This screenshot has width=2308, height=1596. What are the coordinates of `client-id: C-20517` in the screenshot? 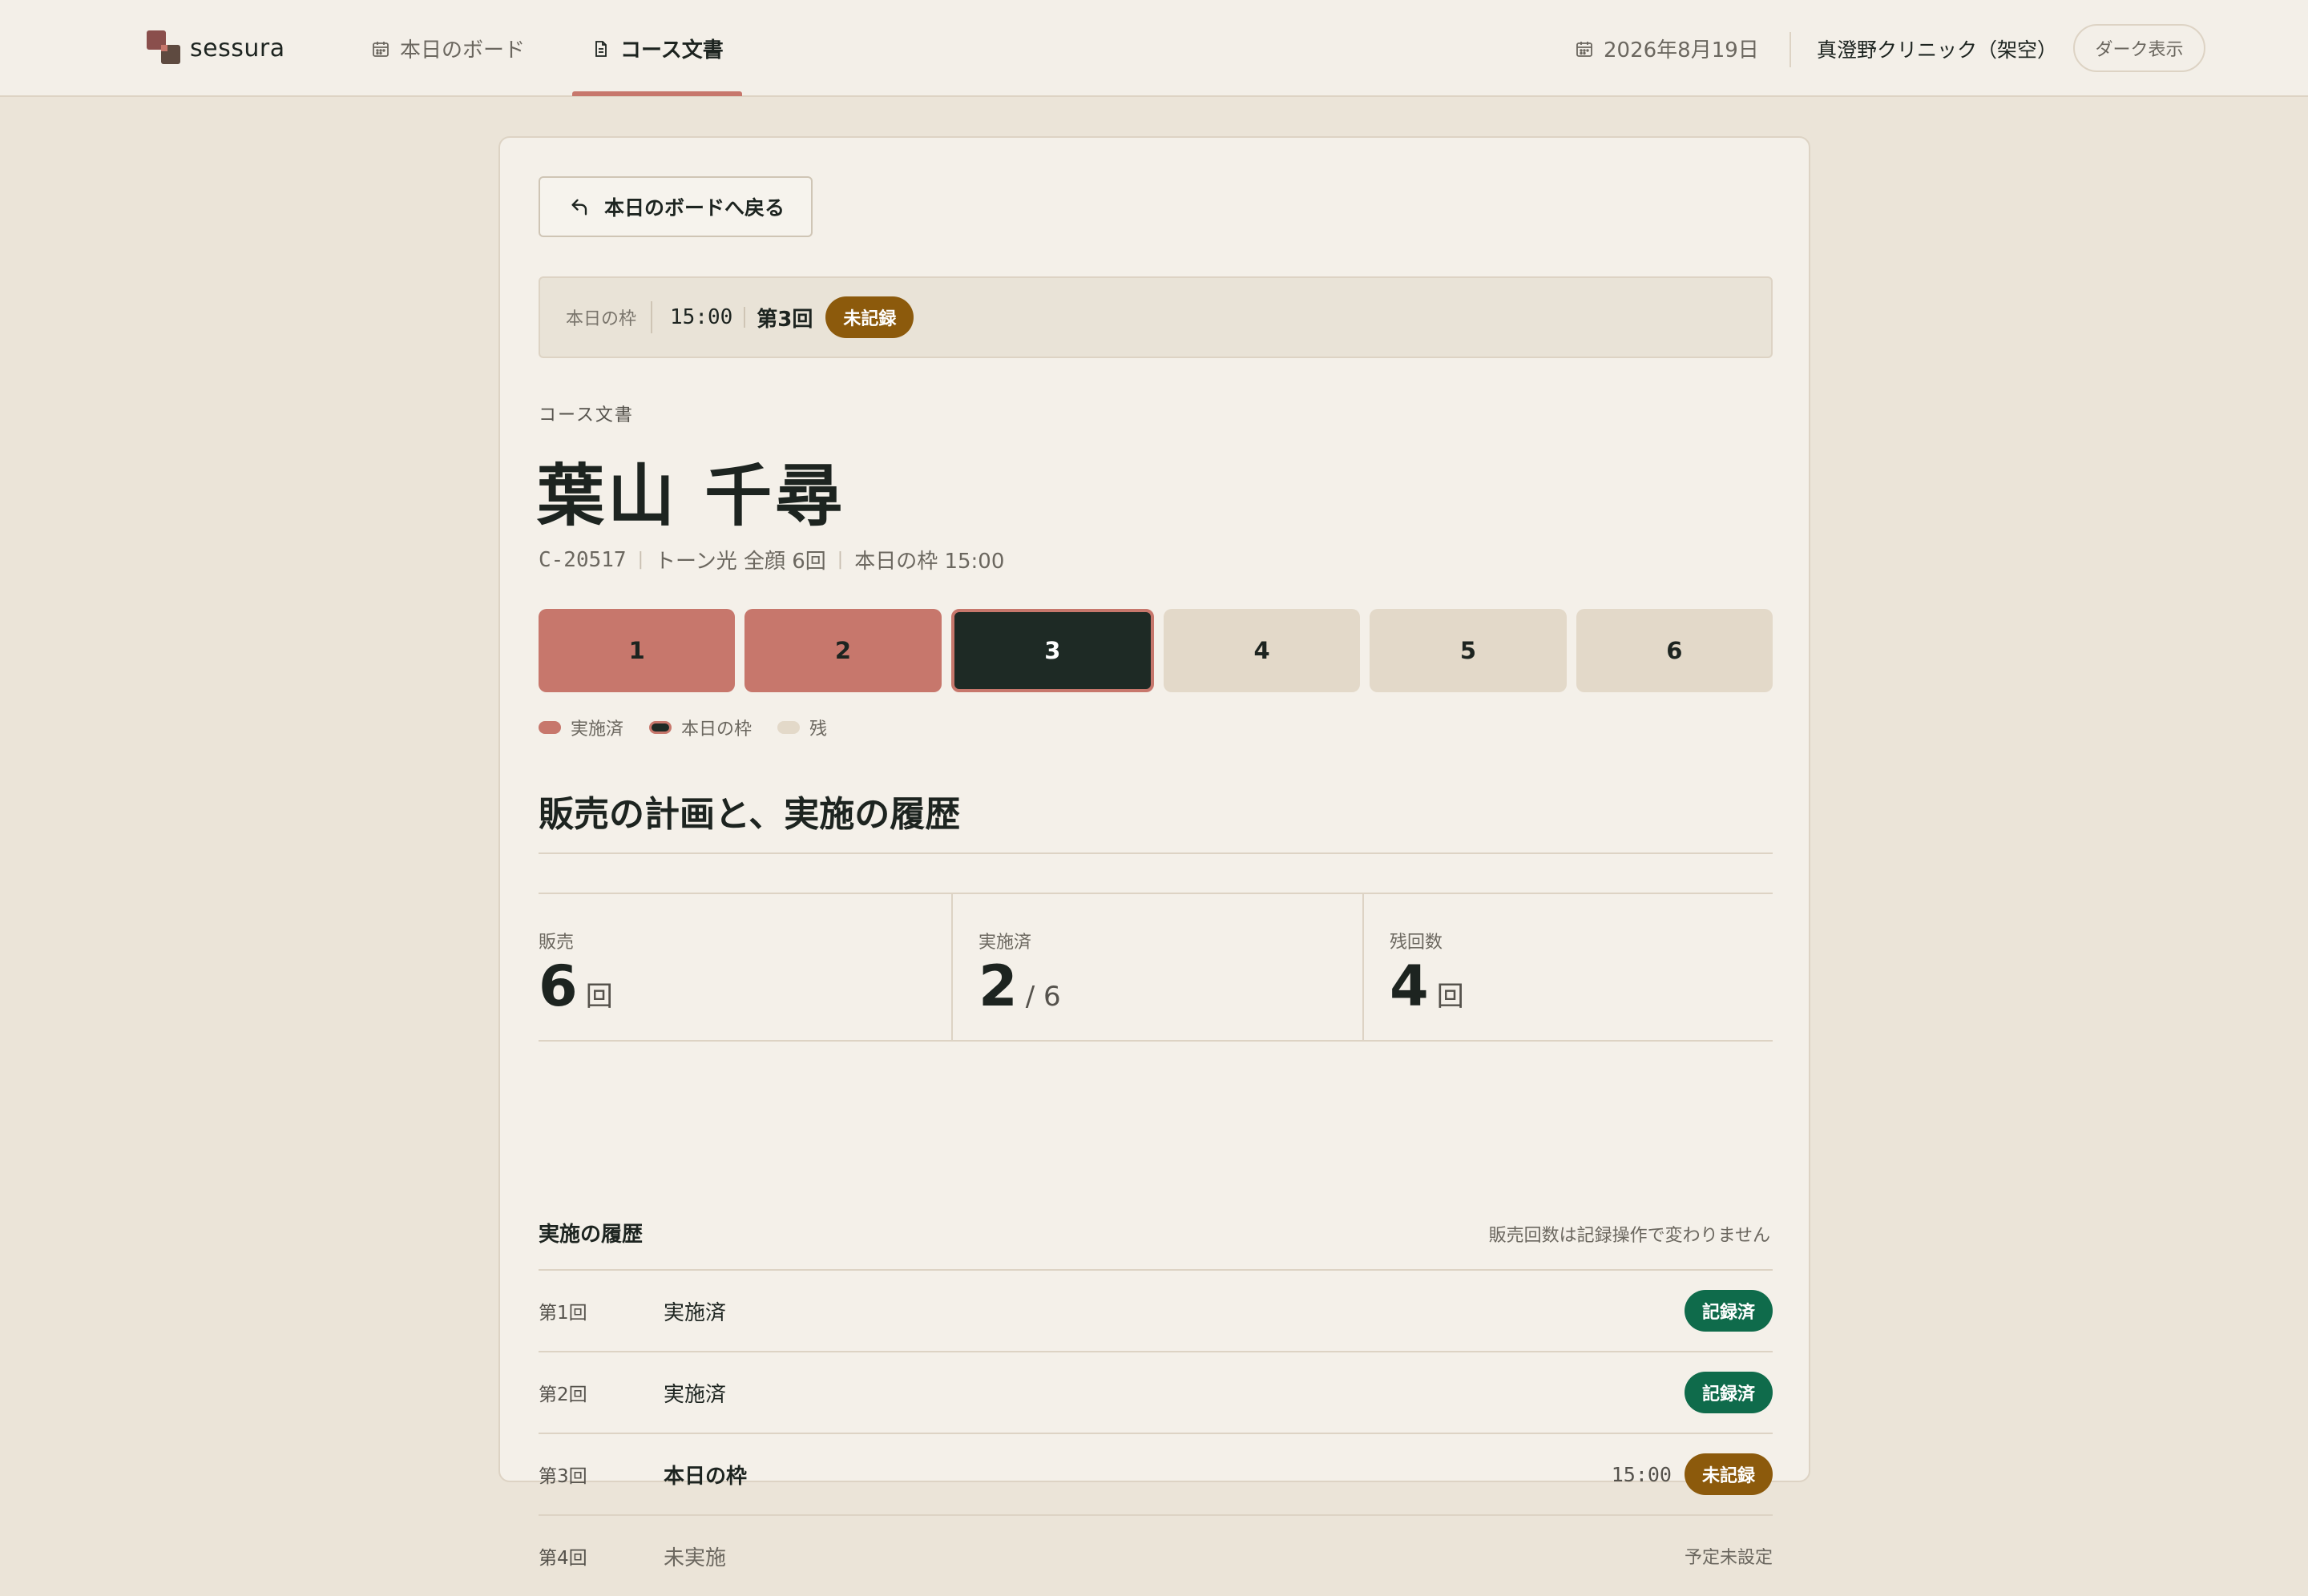 It's located at (583, 559).